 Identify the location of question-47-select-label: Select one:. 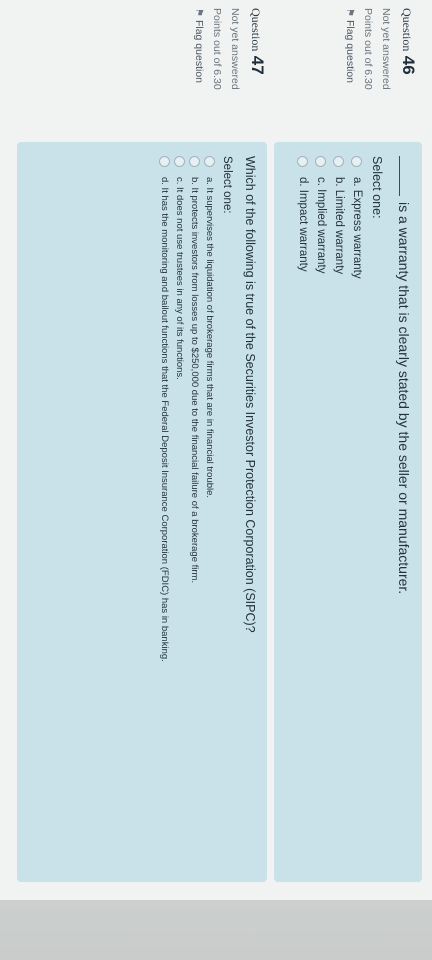
(227, 185).